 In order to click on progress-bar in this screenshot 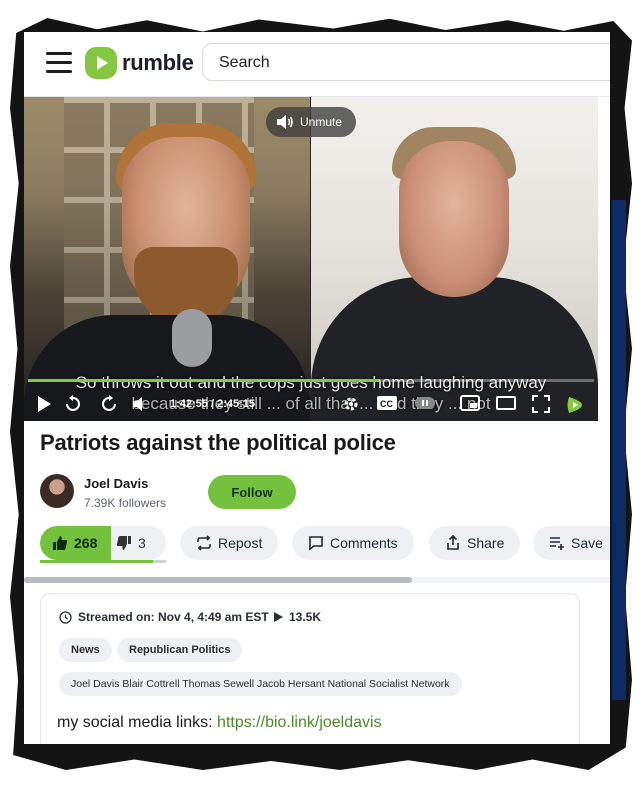, I will do `click(311, 380)`.